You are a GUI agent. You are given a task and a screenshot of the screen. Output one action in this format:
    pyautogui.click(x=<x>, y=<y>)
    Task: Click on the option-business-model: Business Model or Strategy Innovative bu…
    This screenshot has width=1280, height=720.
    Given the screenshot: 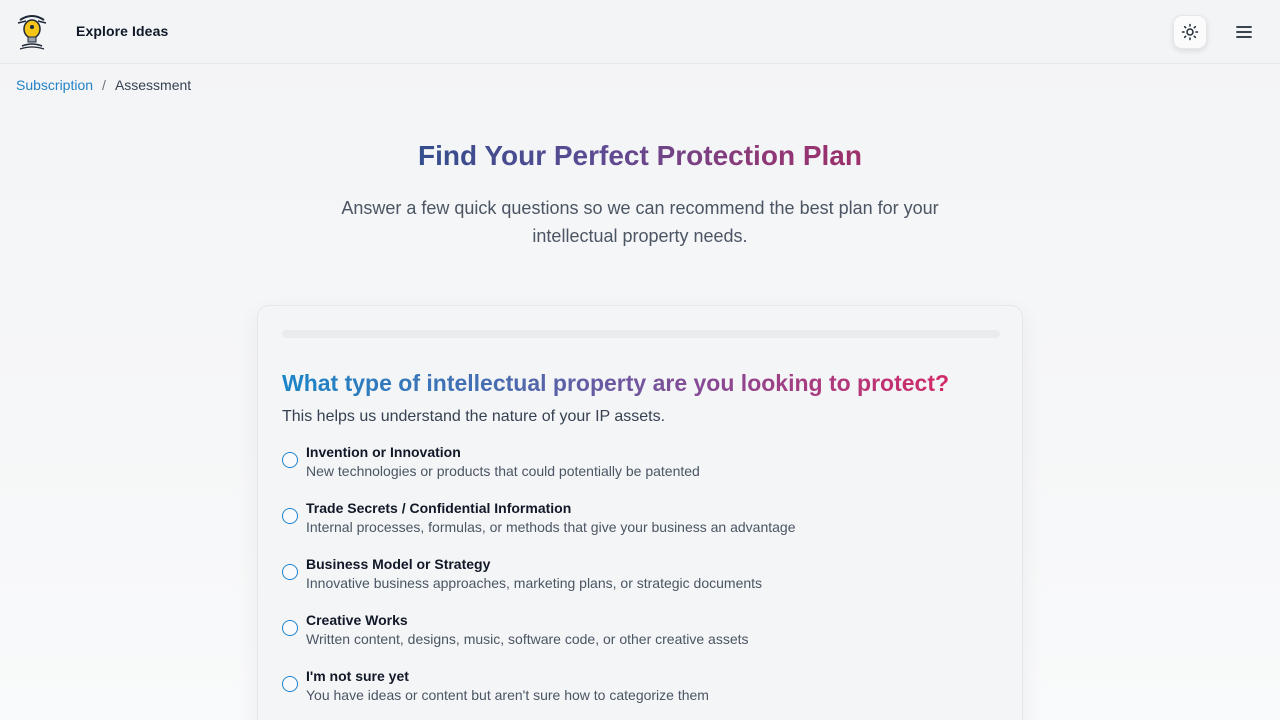 What is the action you would take?
    pyautogui.click(x=641, y=584)
    